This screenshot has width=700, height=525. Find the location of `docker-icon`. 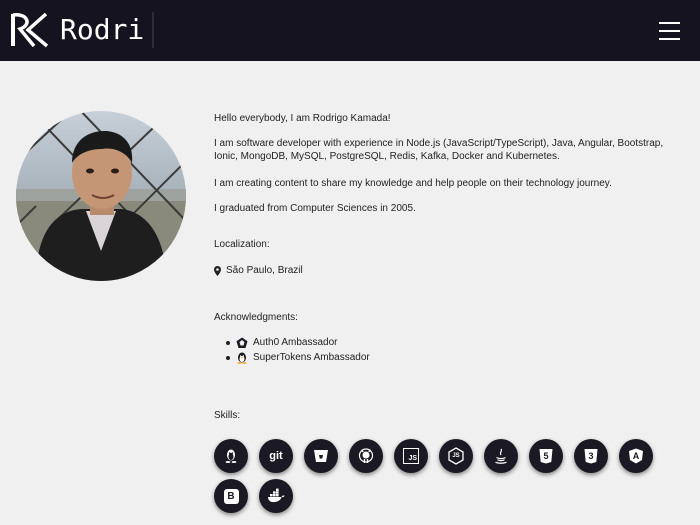

docker-icon is located at coordinates (276, 495).